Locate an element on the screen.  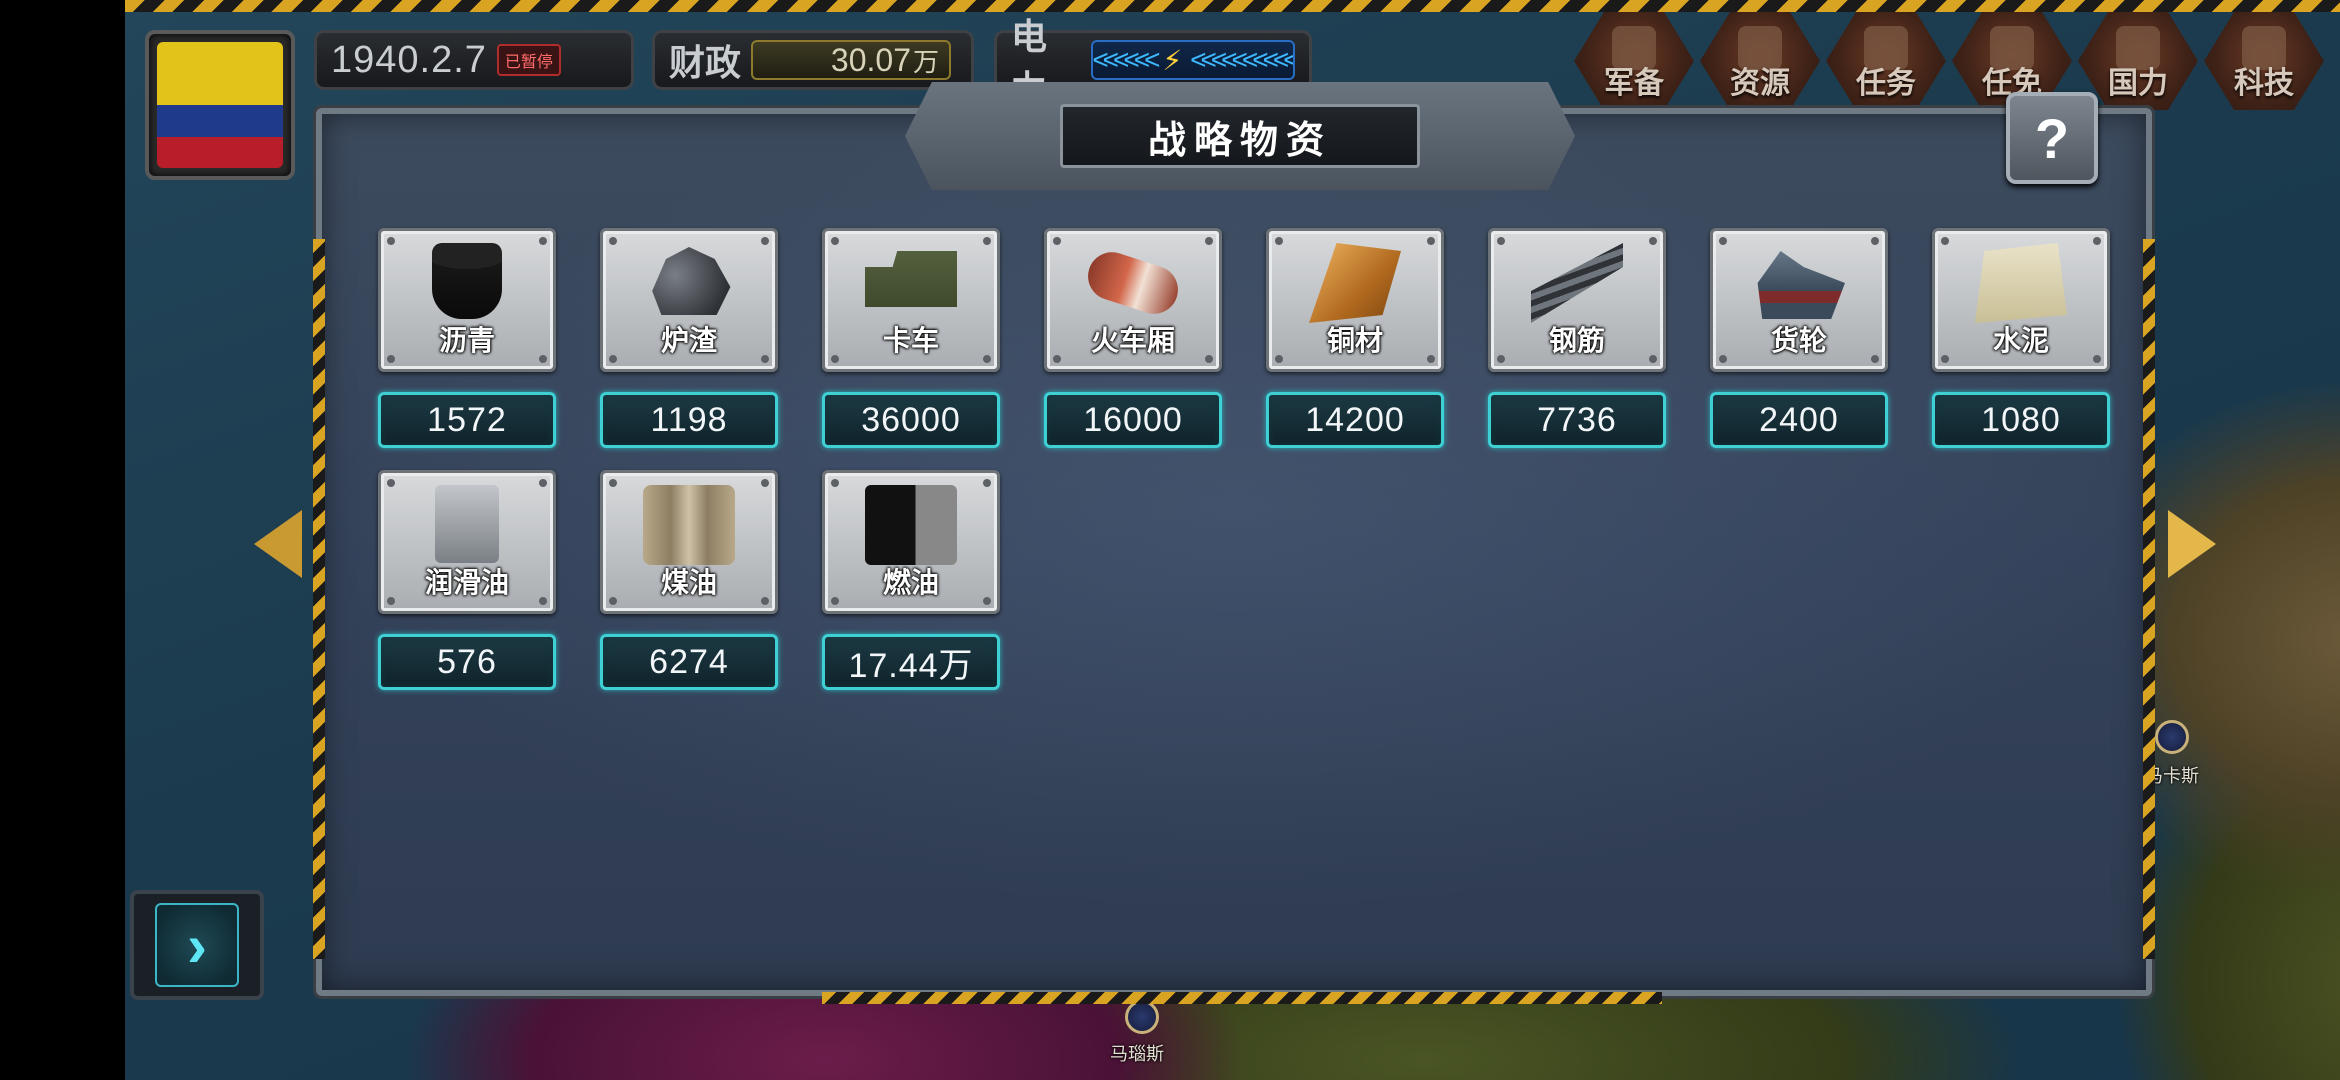
resource-value: 14200 is located at coordinates (1355, 420).